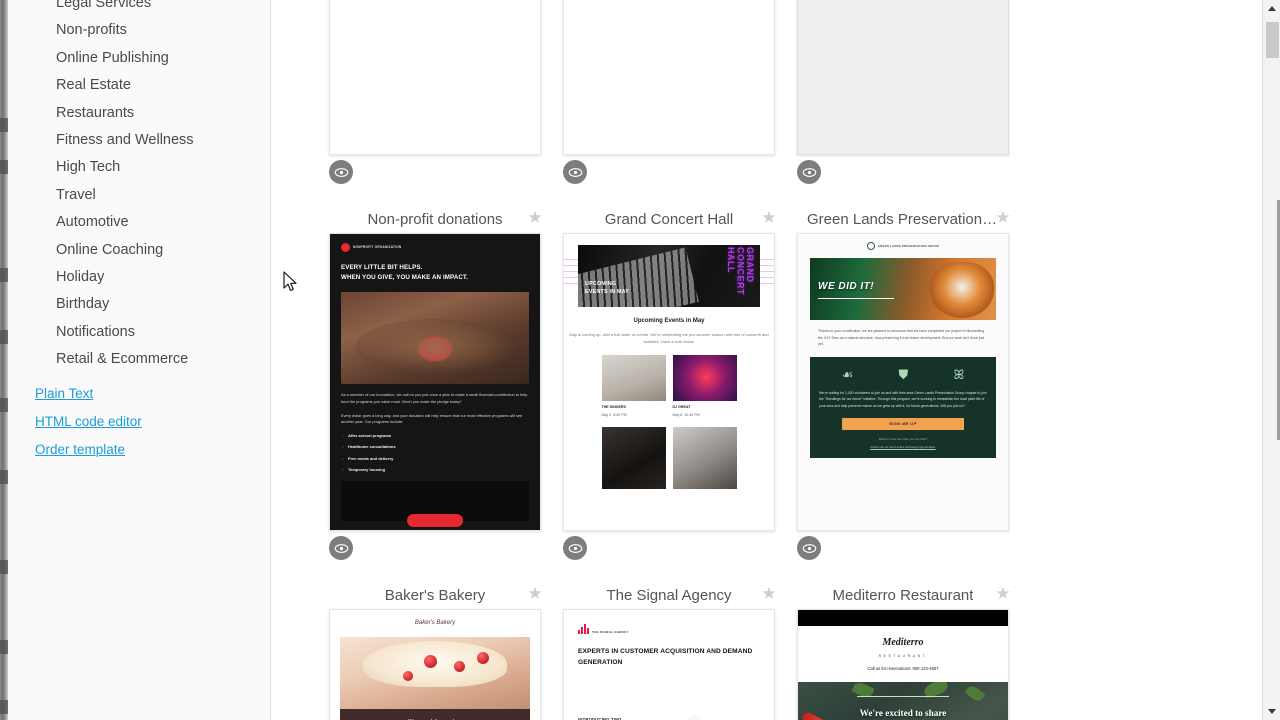  I want to click on link-plain-text: Plain Text, so click(139, 394).